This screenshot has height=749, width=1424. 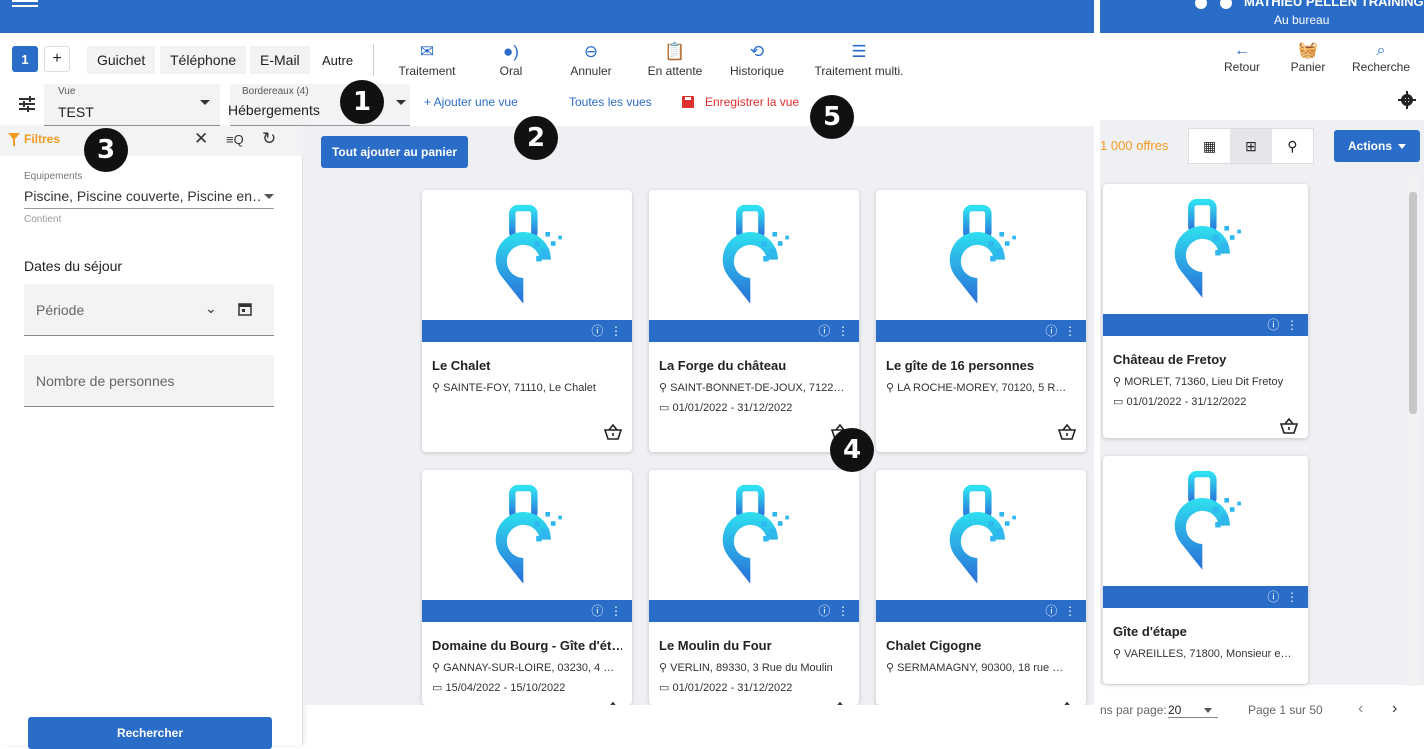 What do you see at coordinates (1226, 6) in the screenshot?
I see `user-icon` at bounding box center [1226, 6].